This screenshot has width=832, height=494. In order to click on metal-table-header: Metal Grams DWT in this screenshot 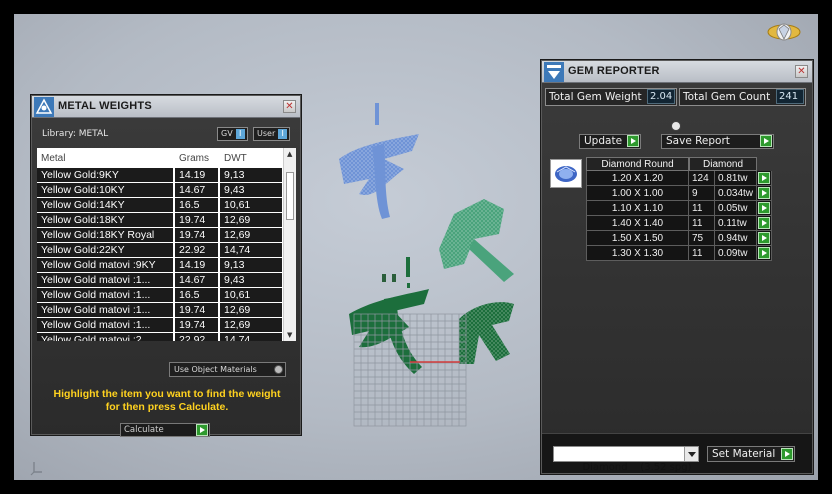, I will do `click(159, 158)`.